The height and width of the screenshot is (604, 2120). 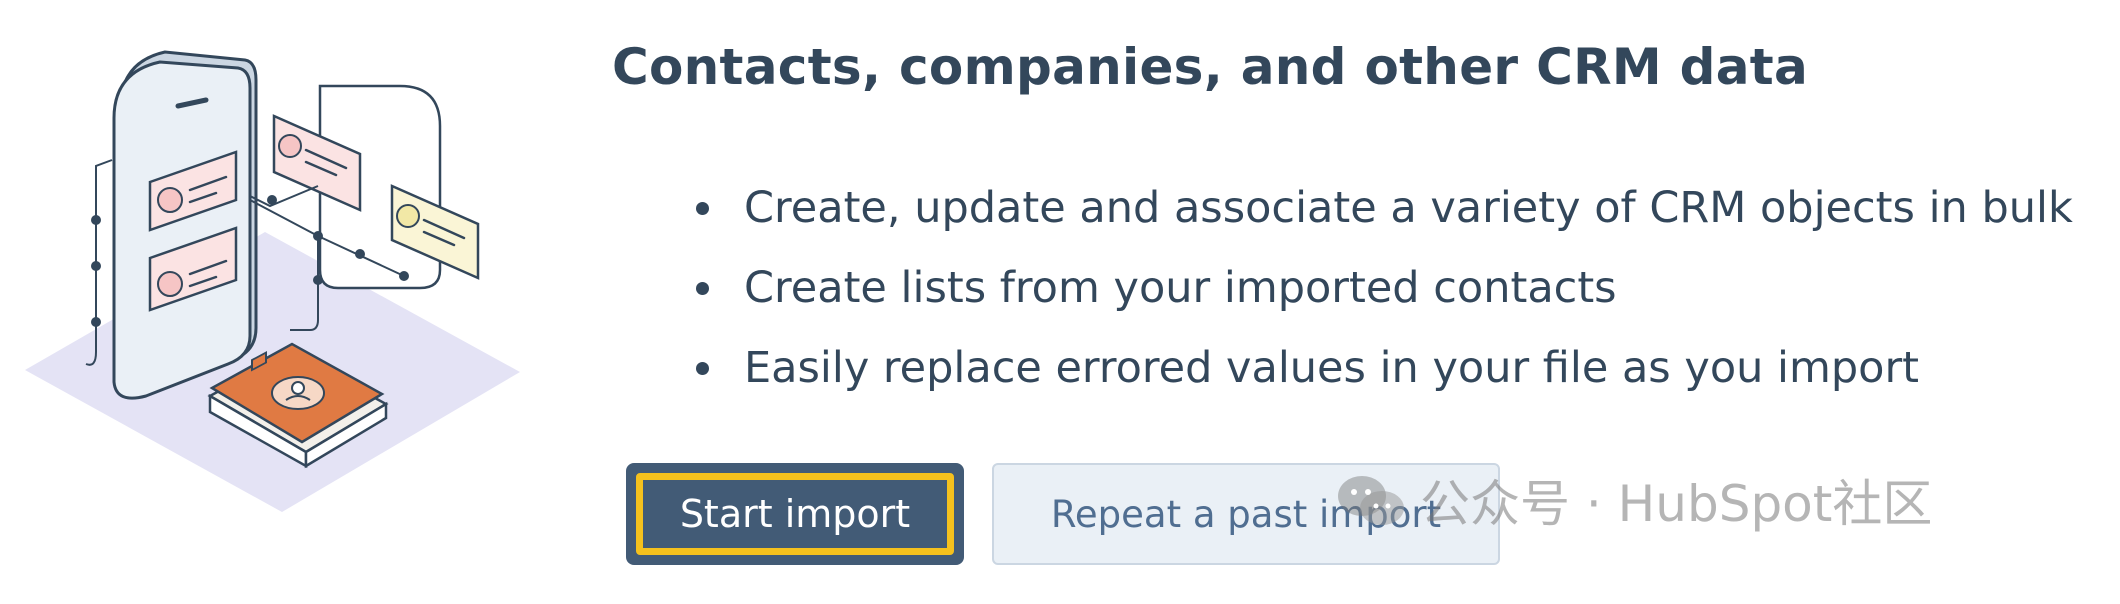 I want to click on start-import-label: Start import, so click(x=795, y=514).